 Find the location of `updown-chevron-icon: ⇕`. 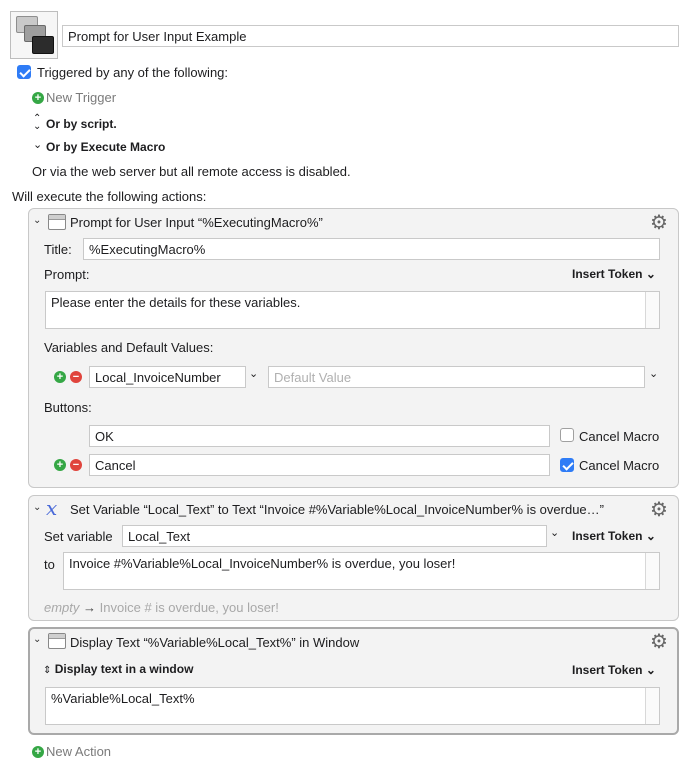

updown-chevron-icon: ⇕ is located at coordinates (47, 670).